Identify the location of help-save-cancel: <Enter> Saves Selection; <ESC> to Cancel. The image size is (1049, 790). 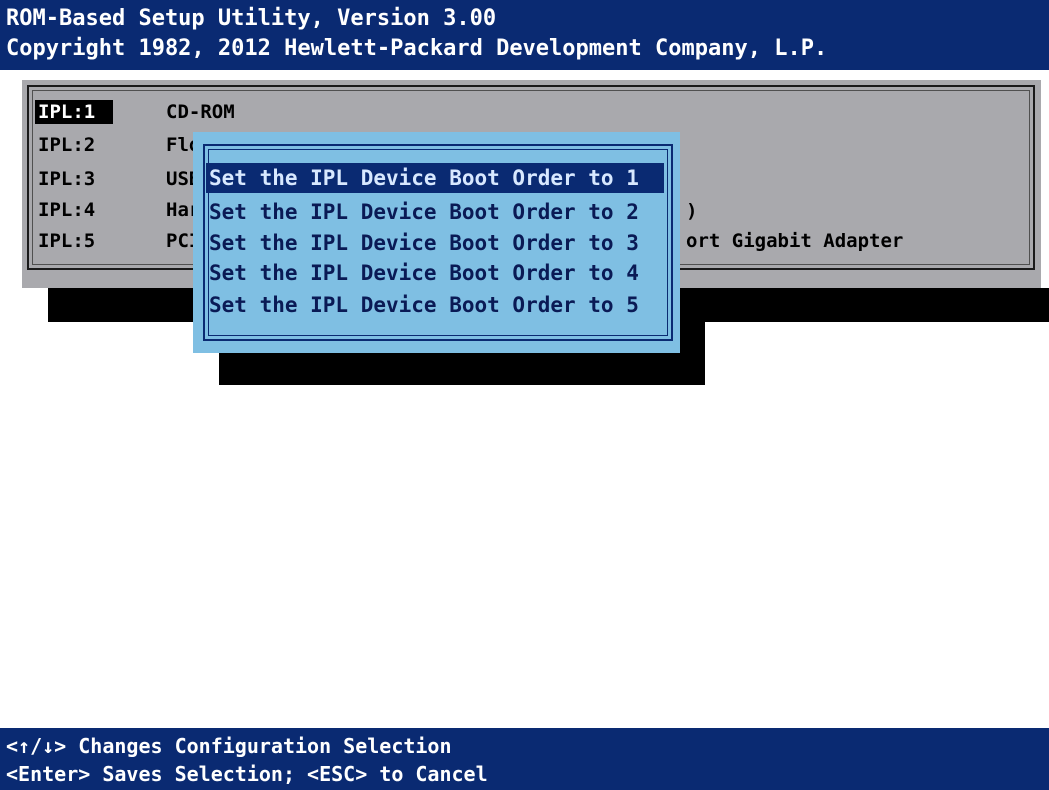
(247, 774).